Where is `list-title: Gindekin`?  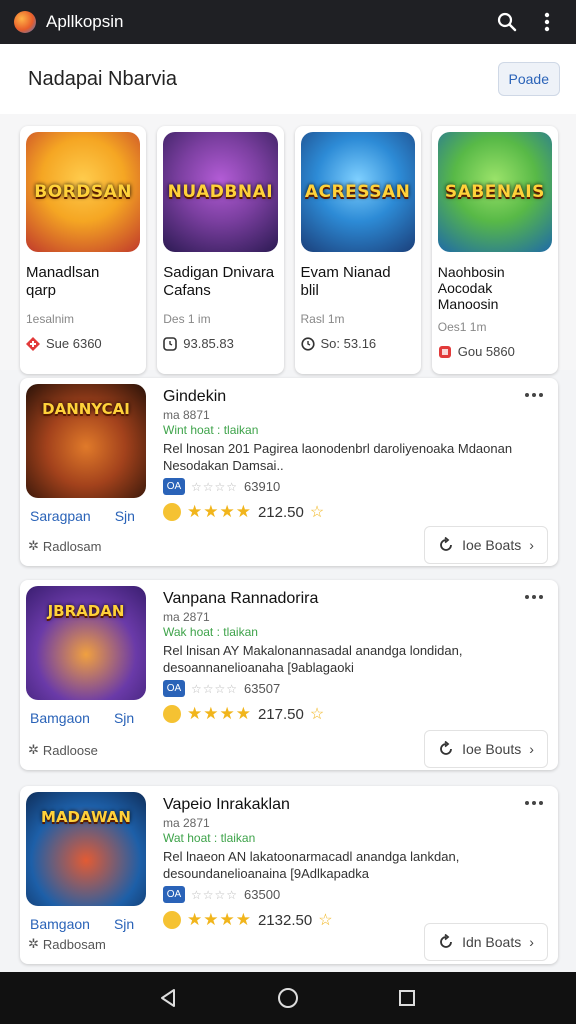
list-title: Gindekin is located at coordinates (195, 396).